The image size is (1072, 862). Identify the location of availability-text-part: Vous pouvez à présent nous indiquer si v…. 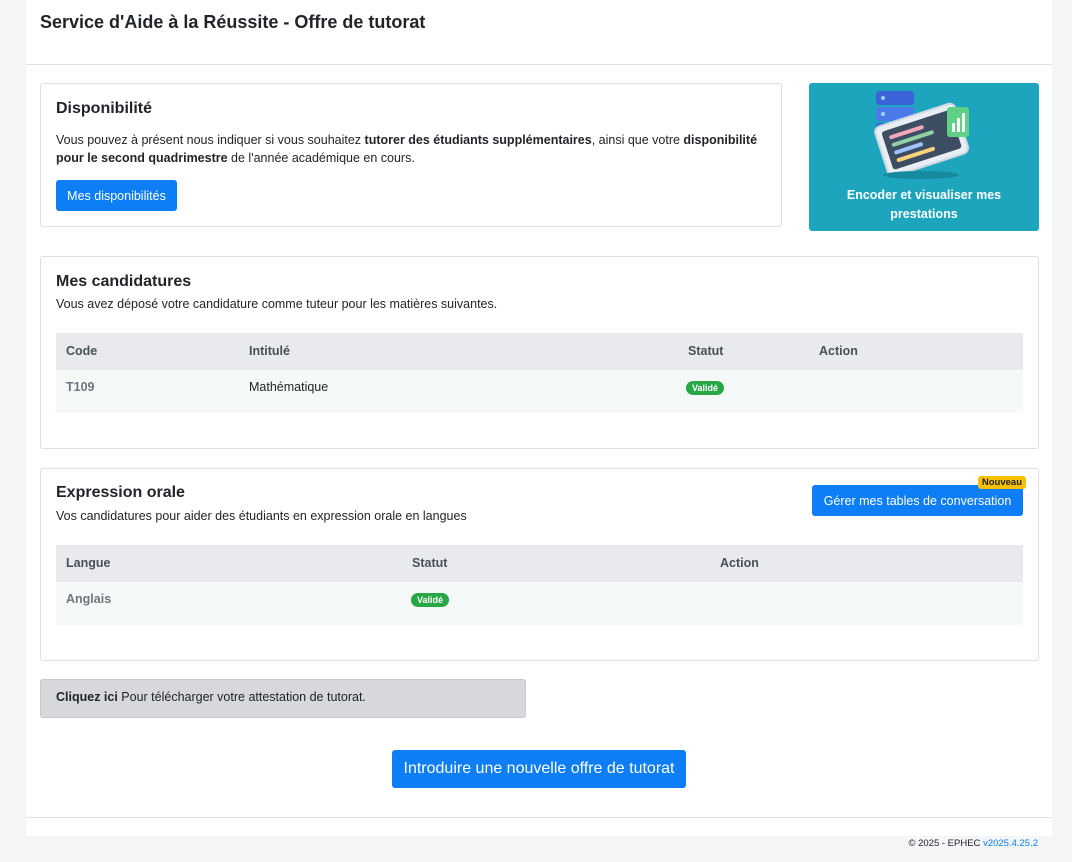
(210, 140).